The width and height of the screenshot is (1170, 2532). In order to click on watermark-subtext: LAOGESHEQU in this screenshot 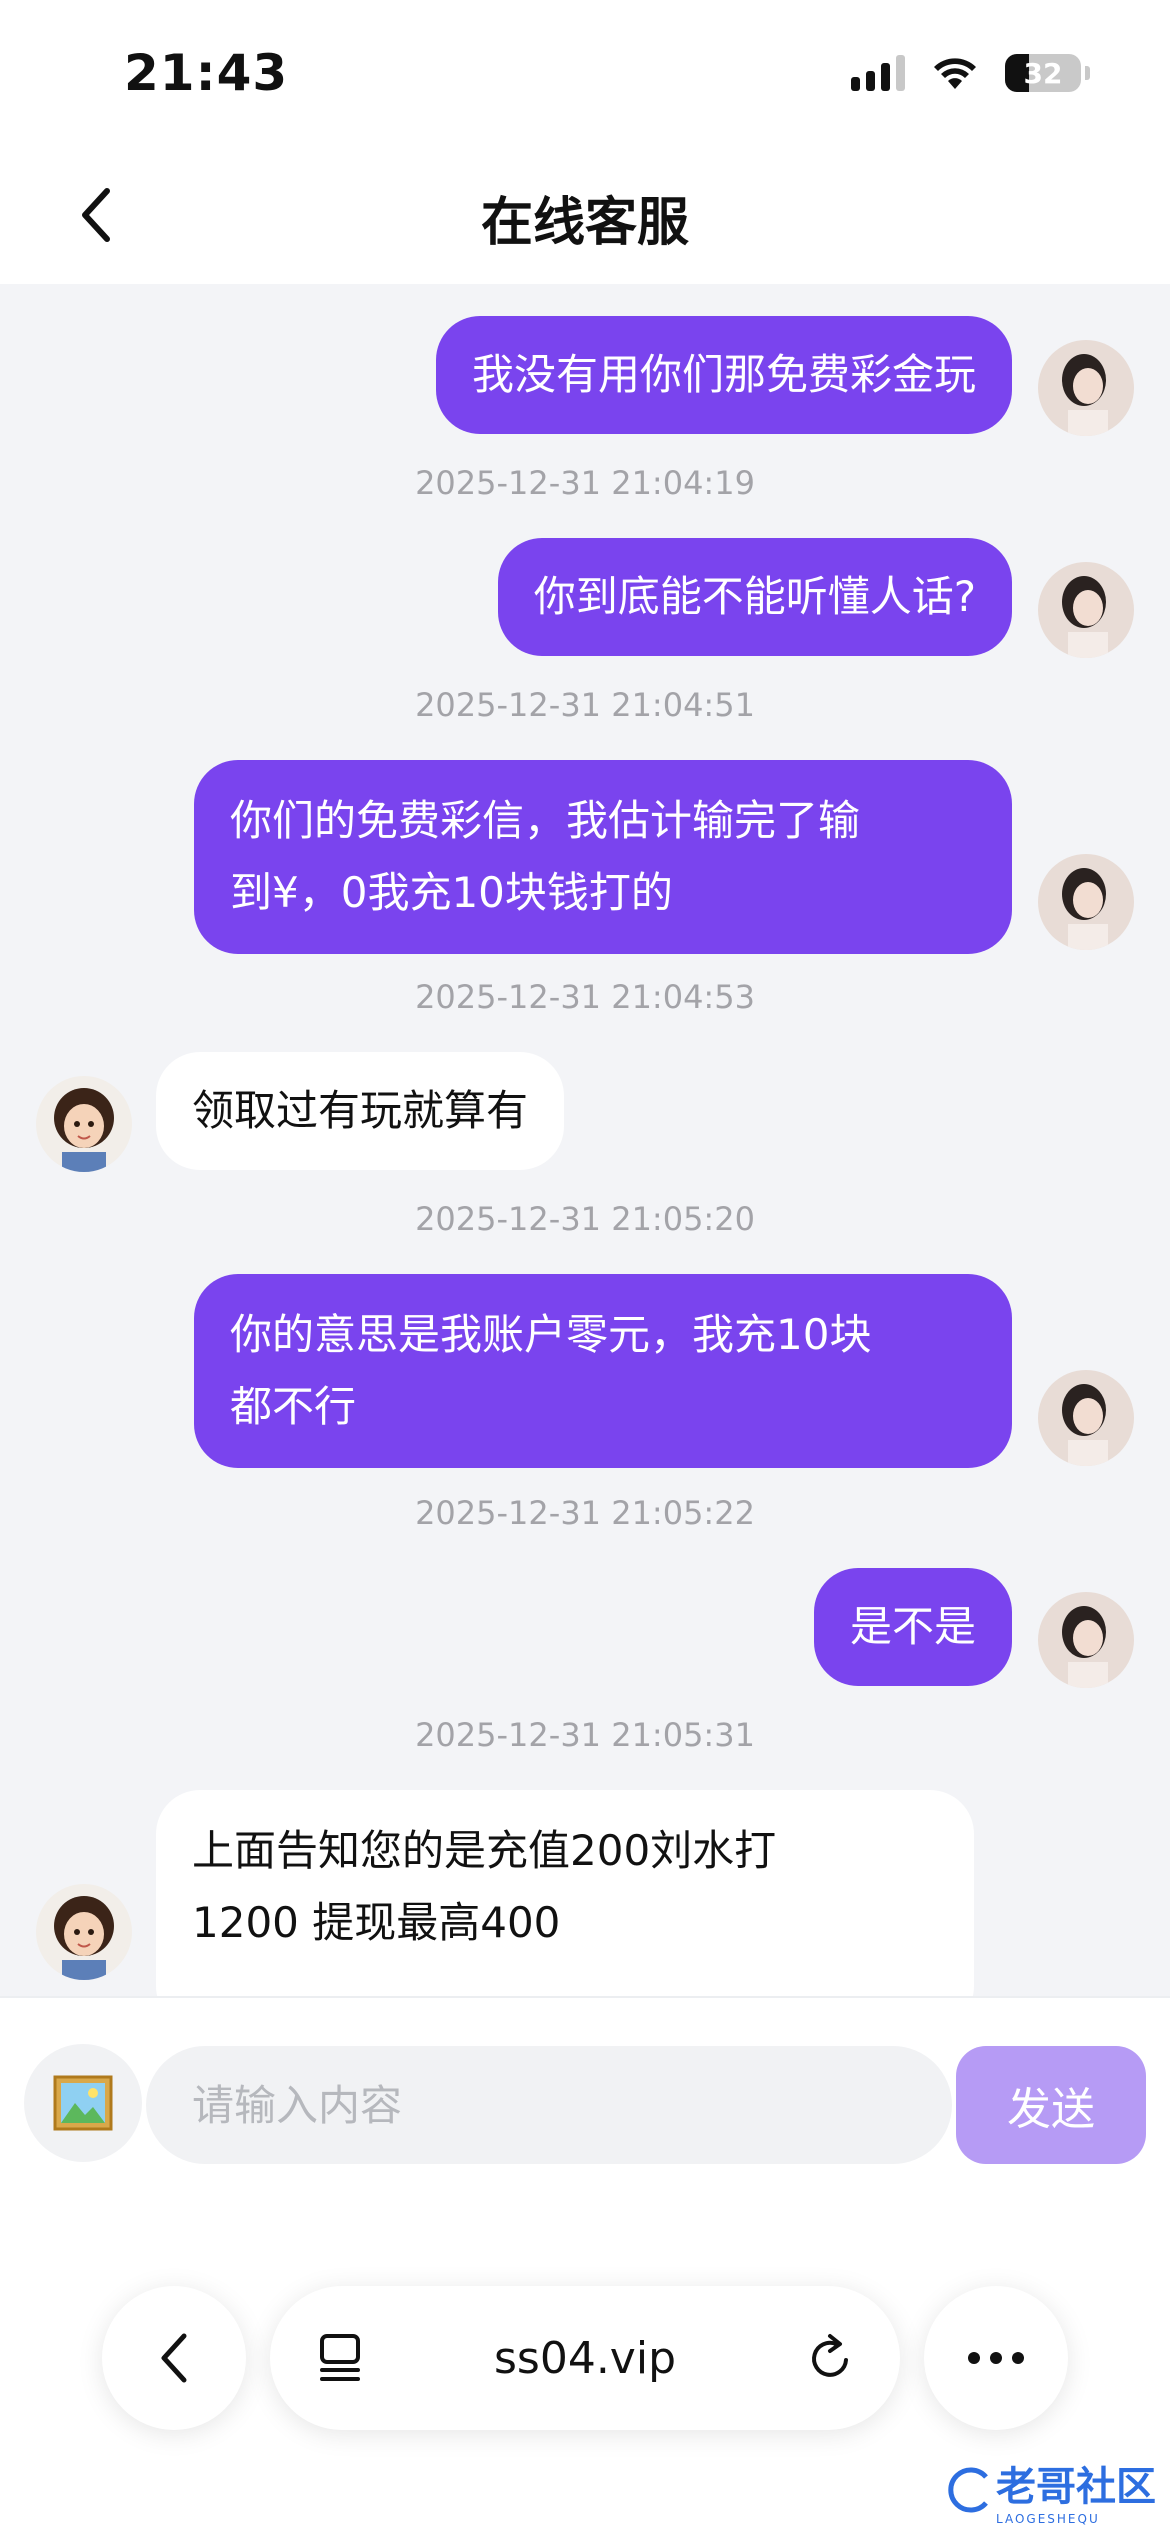, I will do `click(1048, 2519)`.